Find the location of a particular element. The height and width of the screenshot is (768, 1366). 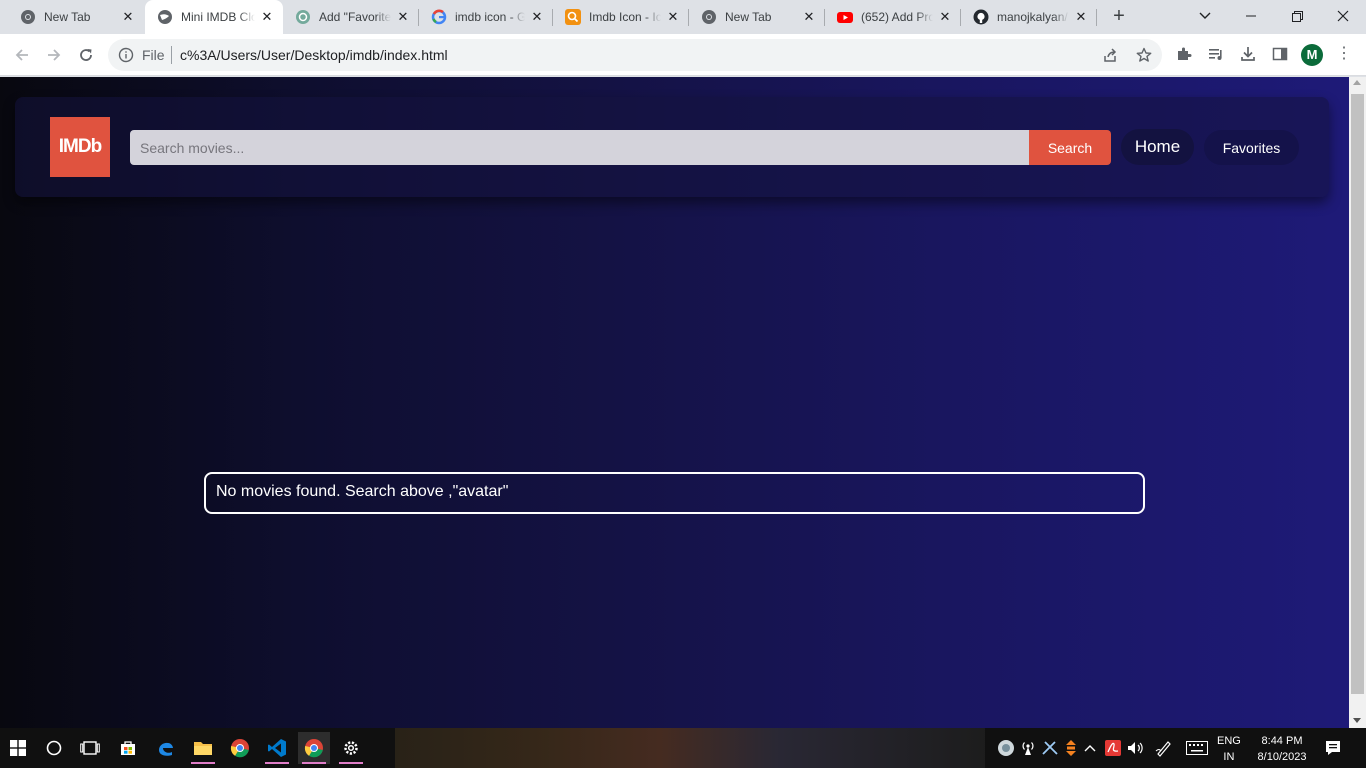

restore-icon is located at coordinates (1297, 16).